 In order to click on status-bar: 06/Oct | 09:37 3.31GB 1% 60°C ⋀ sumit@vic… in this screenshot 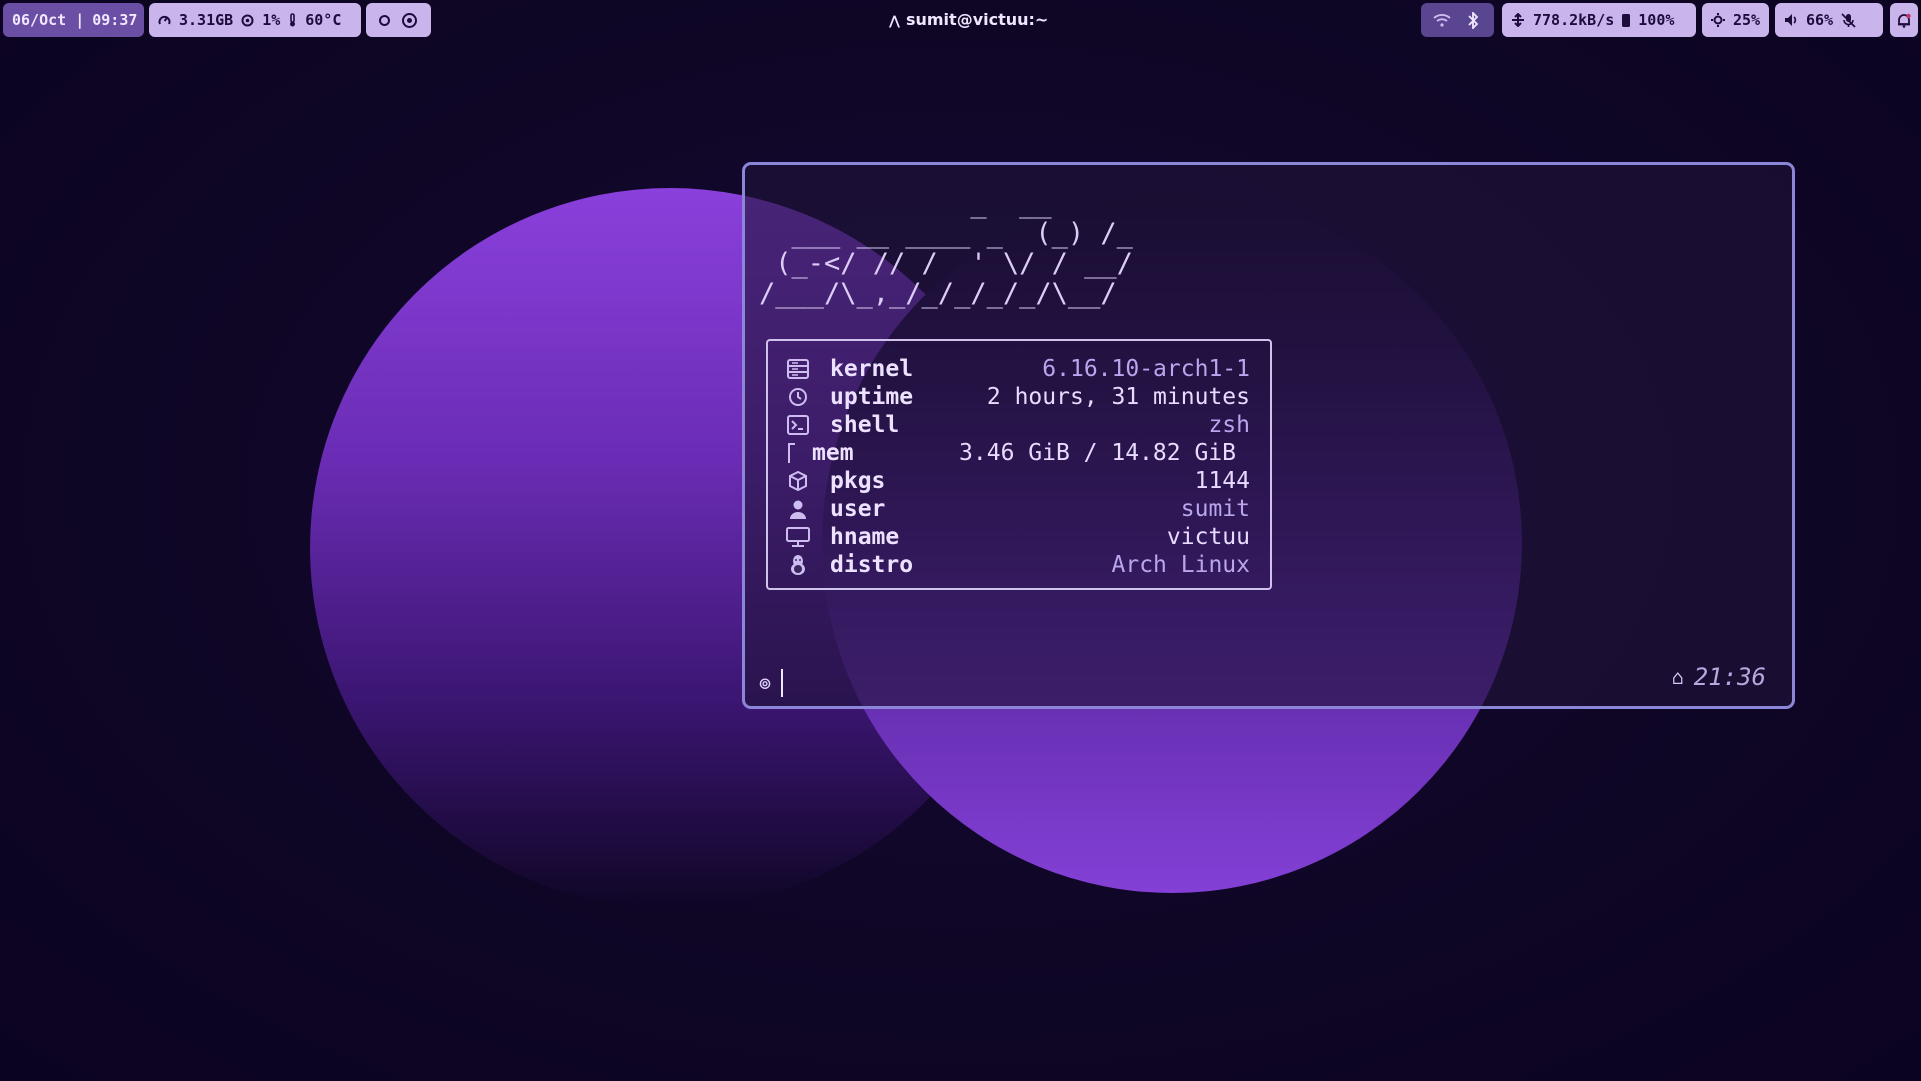, I will do `click(960, 20)`.